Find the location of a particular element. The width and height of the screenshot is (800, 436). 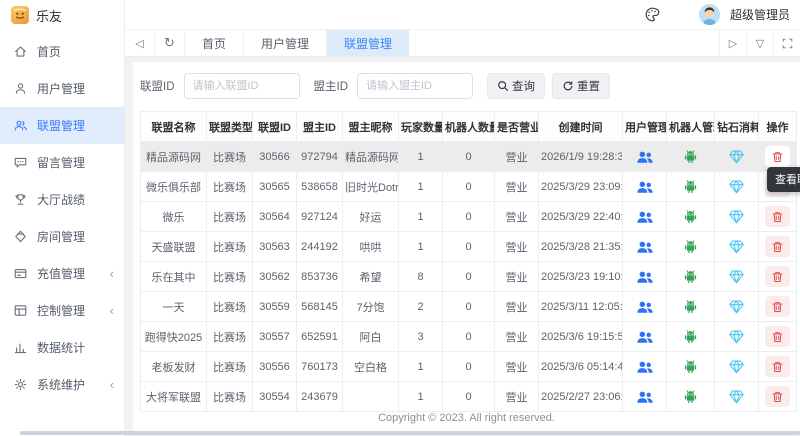

fullscreen-icon is located at coordinates (786, 43).